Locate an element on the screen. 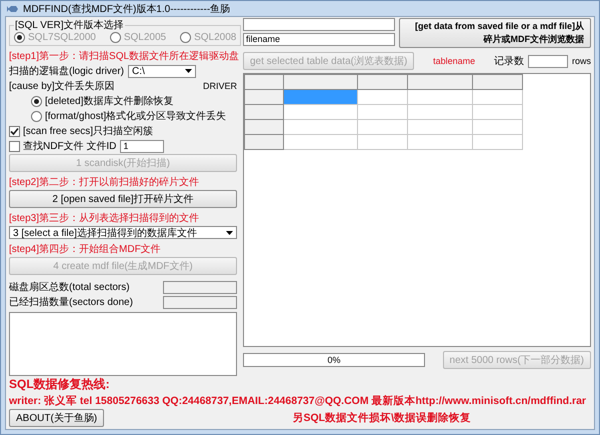 The image size is (600, 435). open-file-button: 2 [open saved file]打开碎片文件 is located at coordinates (123, 199).